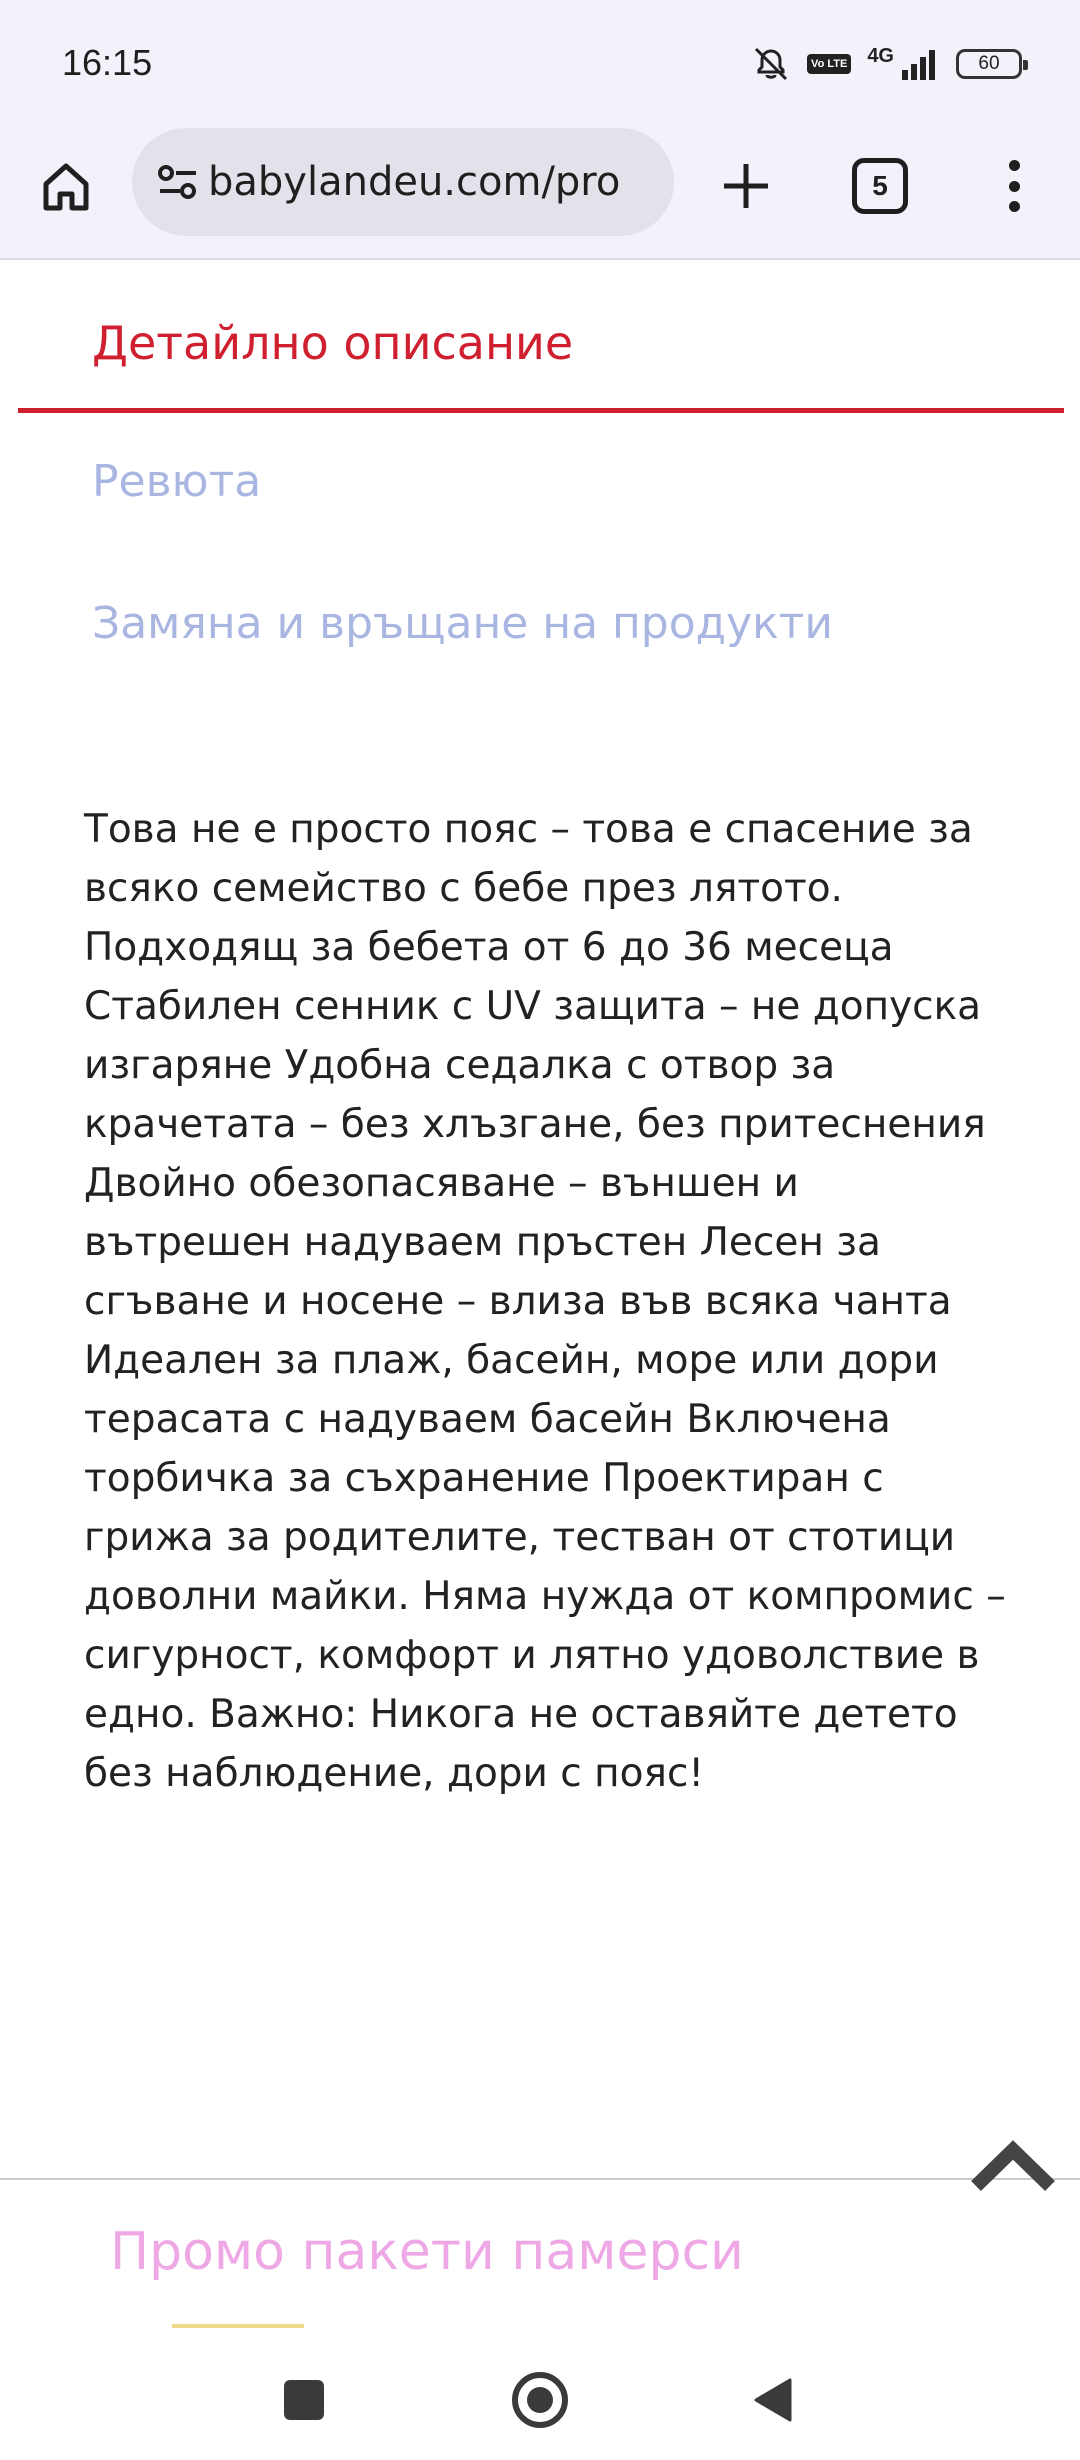 This screenshot has height=2460, width=1080. Describe the element at coordinates (167, 182) in the screenshot. I see `site-settings-icon` at that location.